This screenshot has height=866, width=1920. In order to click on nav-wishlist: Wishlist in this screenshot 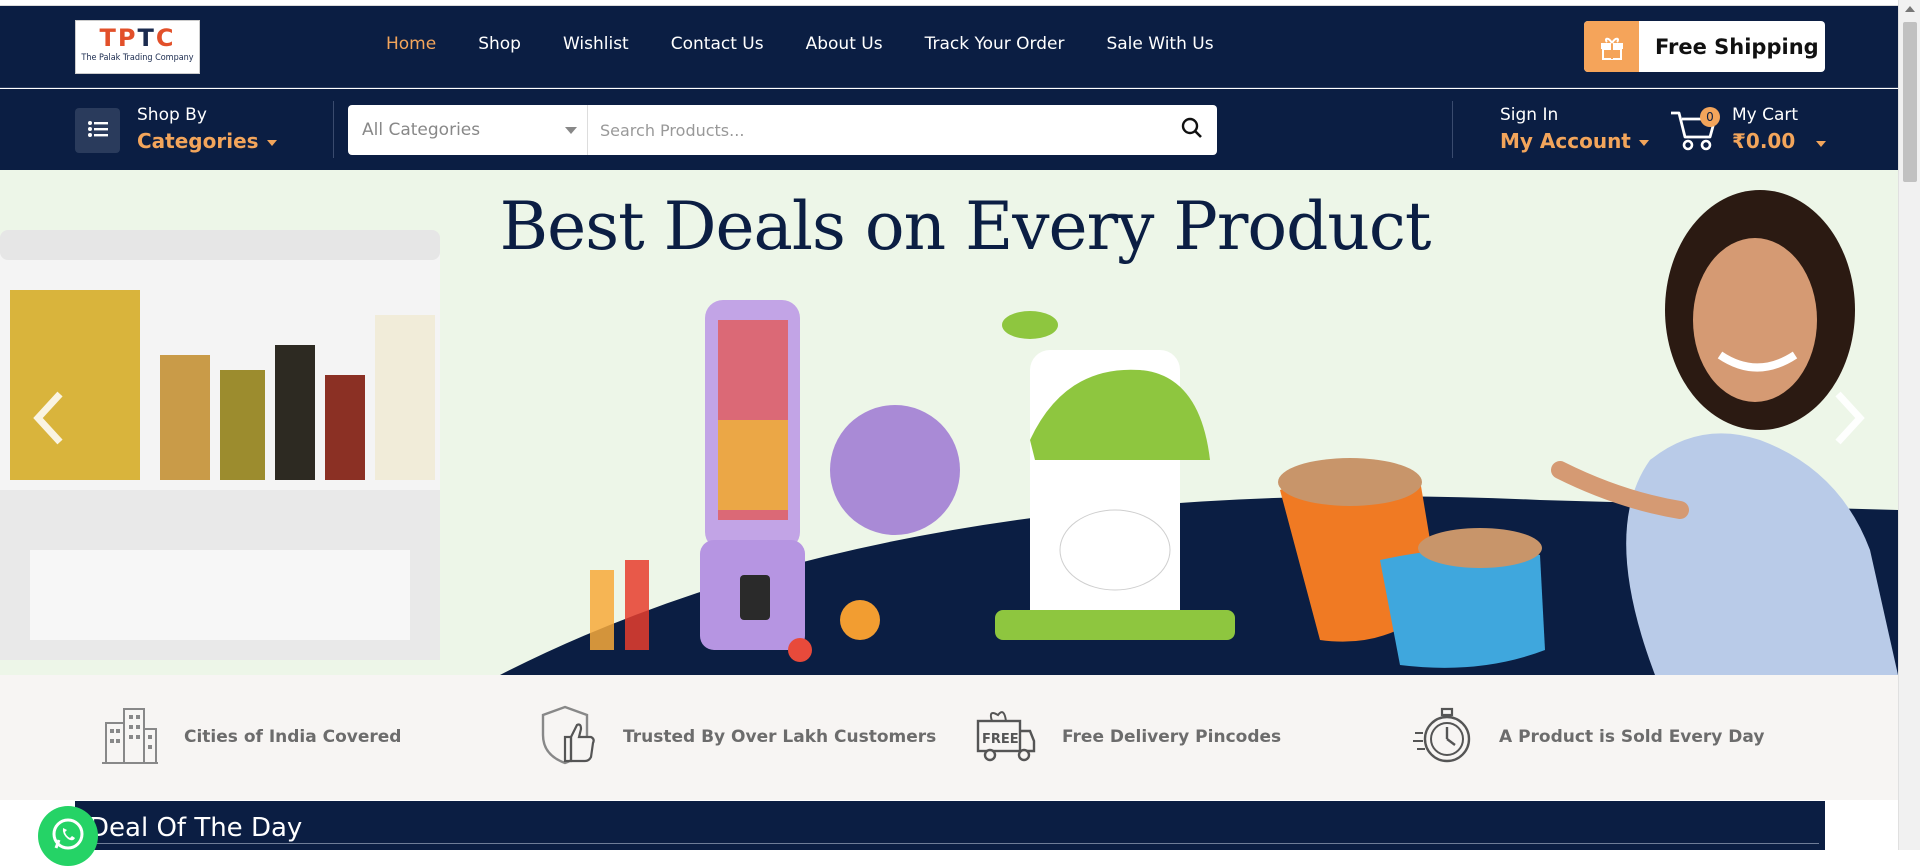, I will do `click(596, 44)`.